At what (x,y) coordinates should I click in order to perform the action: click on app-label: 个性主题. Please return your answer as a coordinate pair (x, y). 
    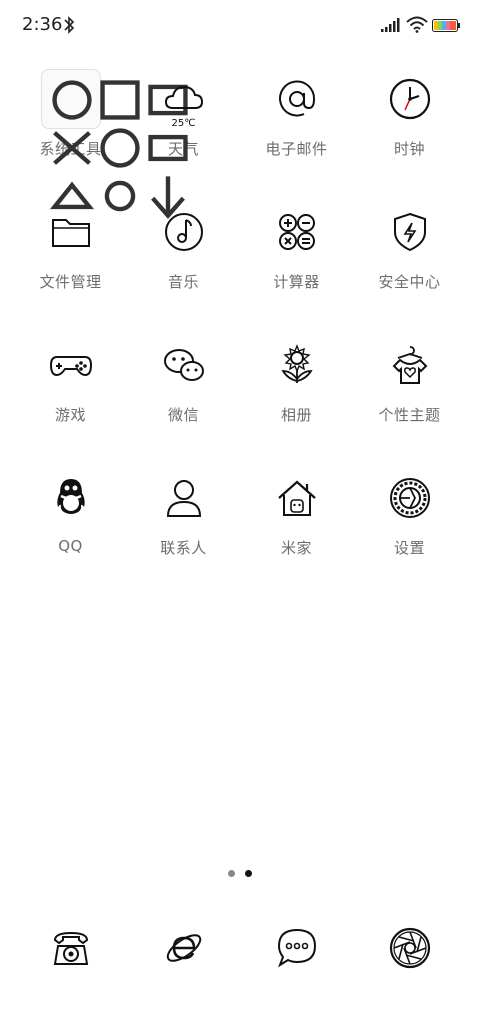
    Looking at the image, I should click on (409, 415).